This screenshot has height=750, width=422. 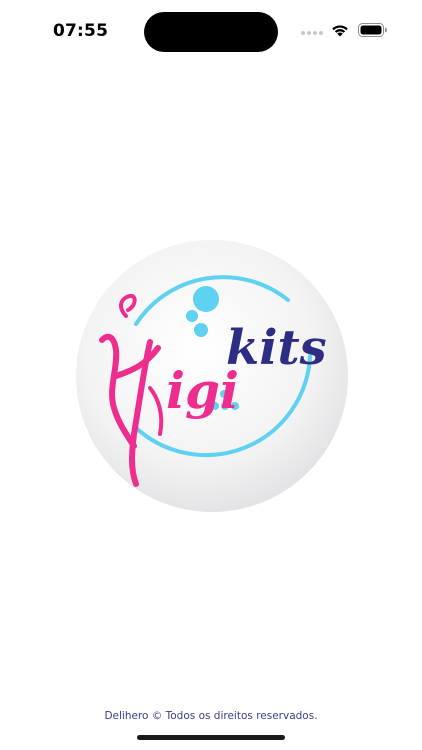 I want to click on status-time: 07:55, so click(x=81, y=31).